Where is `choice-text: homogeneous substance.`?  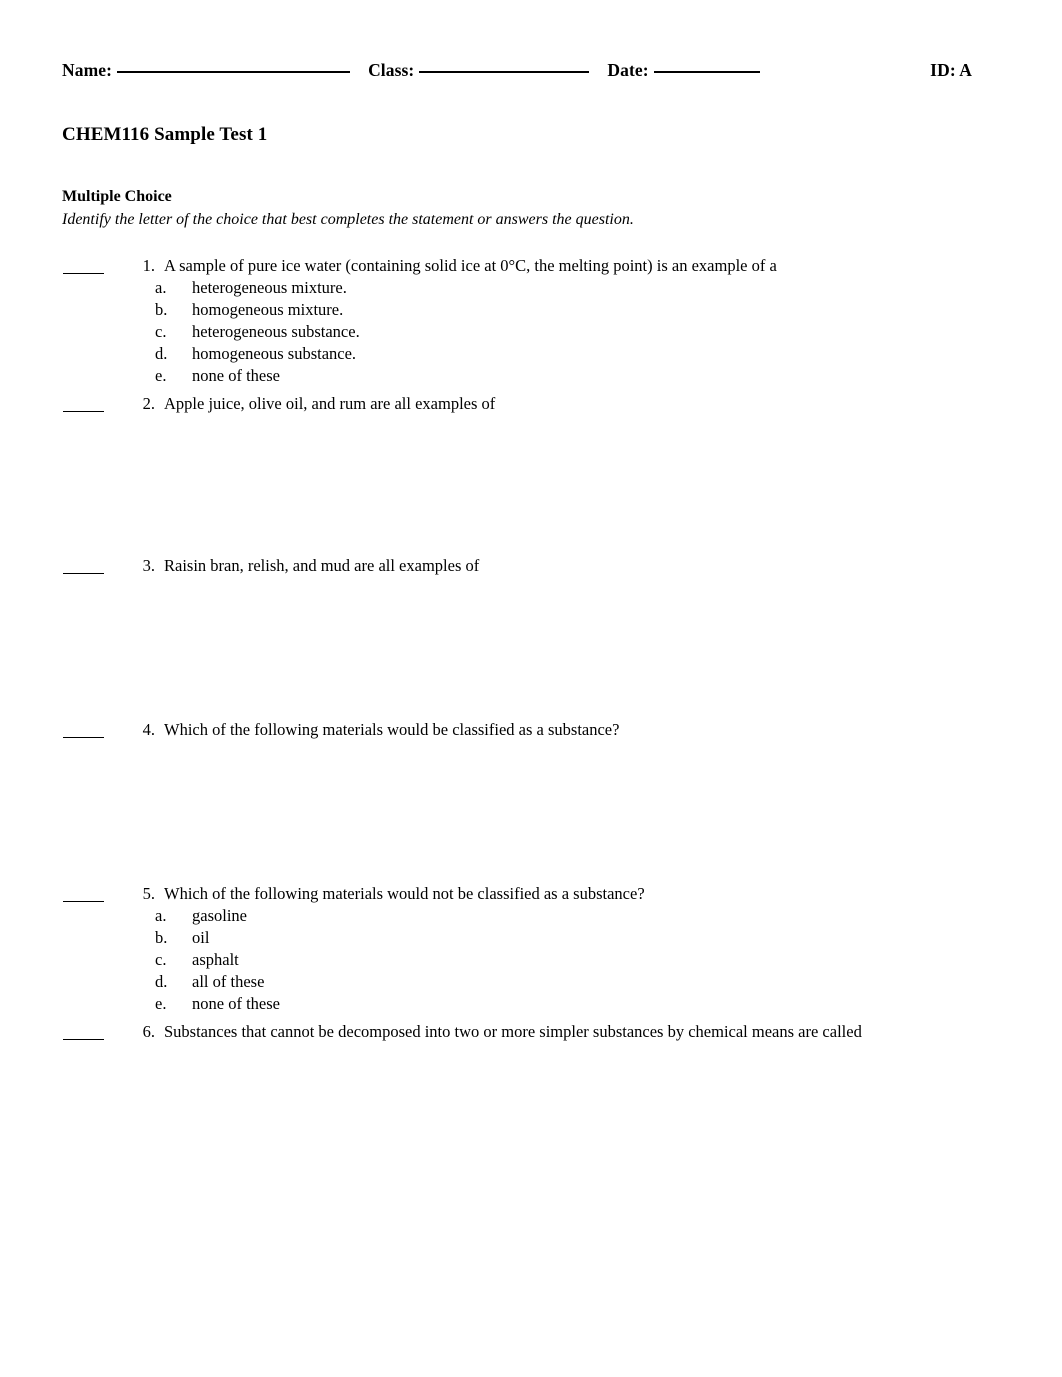
choice-text: homogeneous substance. is located at coordinates (274, 353).